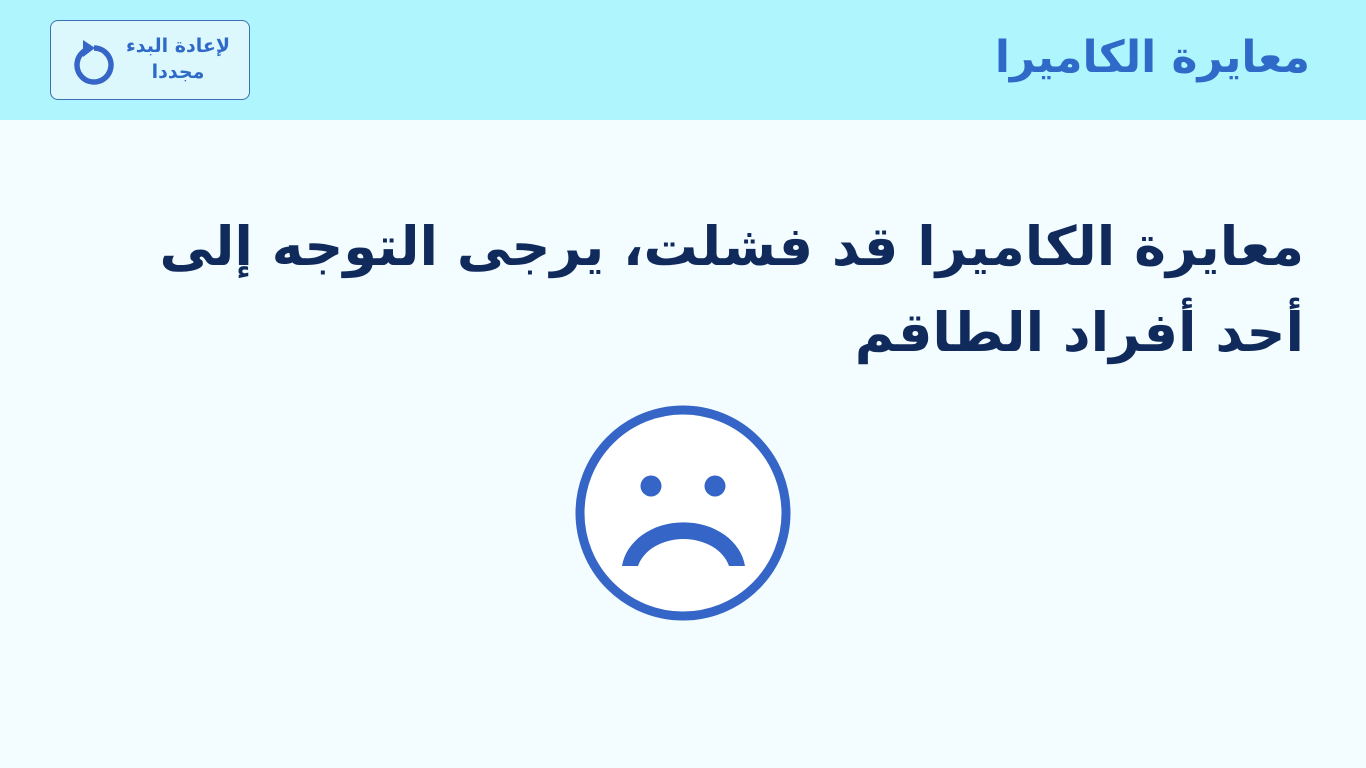 The width and height of the screenshot is (1366, 768). What do you see at coordinates (1152, 57) in the screenshot?
I see `app-title: معايرة الكاميرا` at bounding box center [1152, 57].